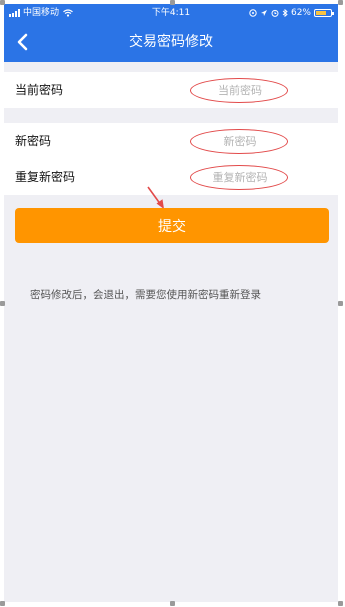 The height and width of the screenshot is (607, 345). Describe the element at coordinates (240, 90) in the screenshot. I see `current-password-input` at that location.